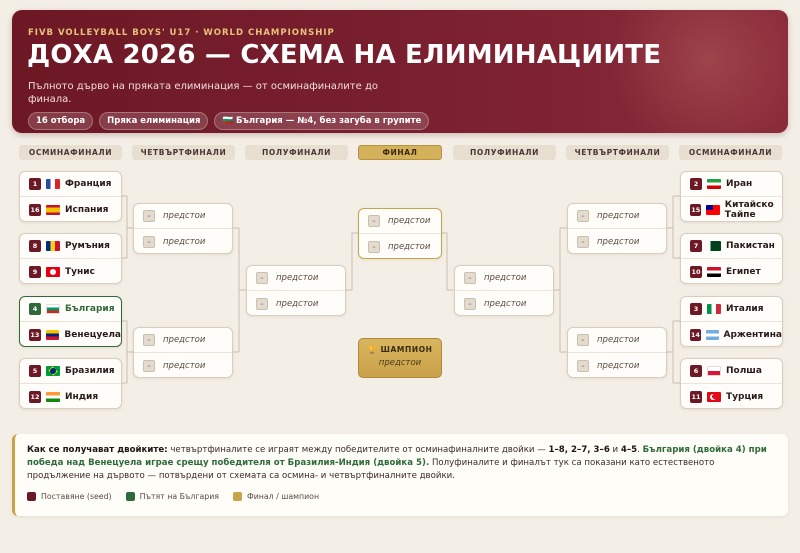  I want to click on match-card-r16-right-3: 3 Италия 14 Аржентина, so click(731, 321).